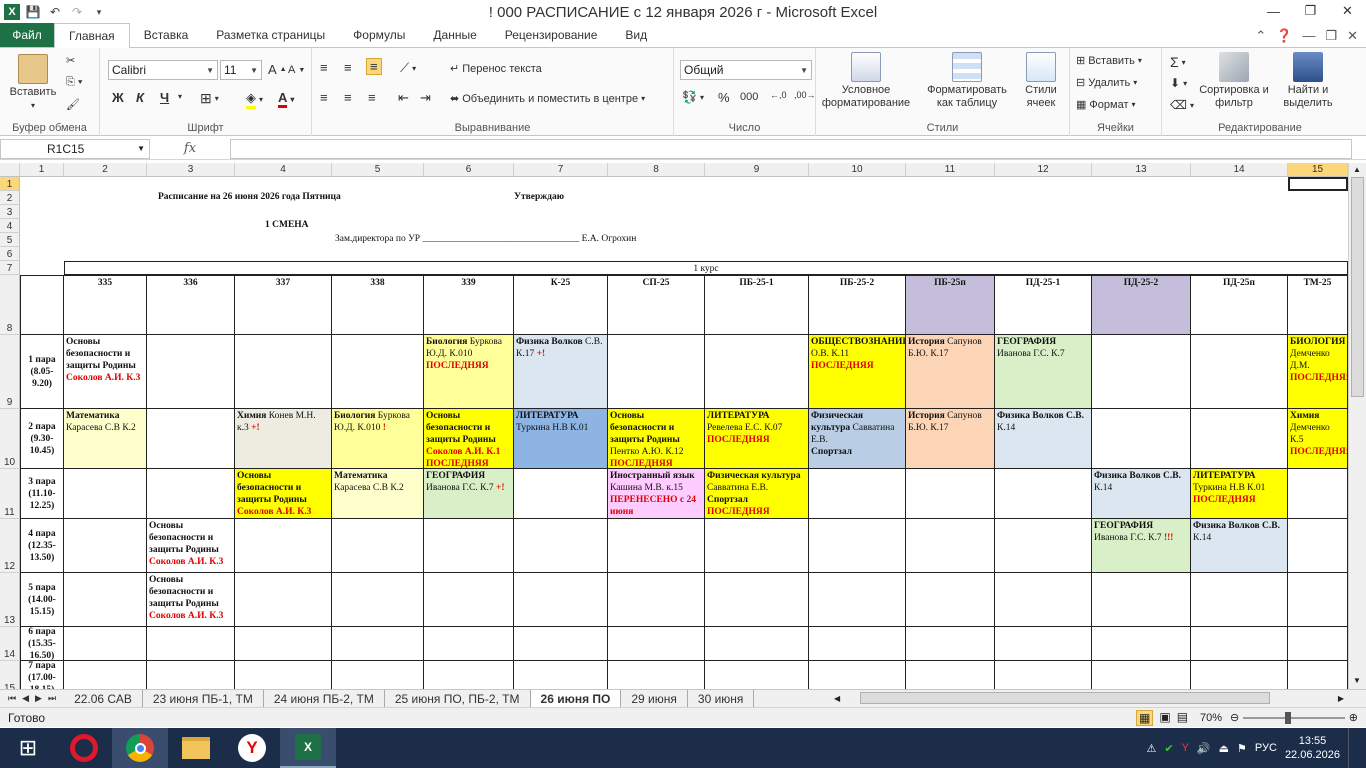 The image size is (1366, 768). What do you see at coordinates (1318, 372) in the screenshot?
I see `schedule-cell: БИОЛОГИЯ Демченко Д.М. ПОСЛЕДНЯЯ` at bounding box center [1318, 372].